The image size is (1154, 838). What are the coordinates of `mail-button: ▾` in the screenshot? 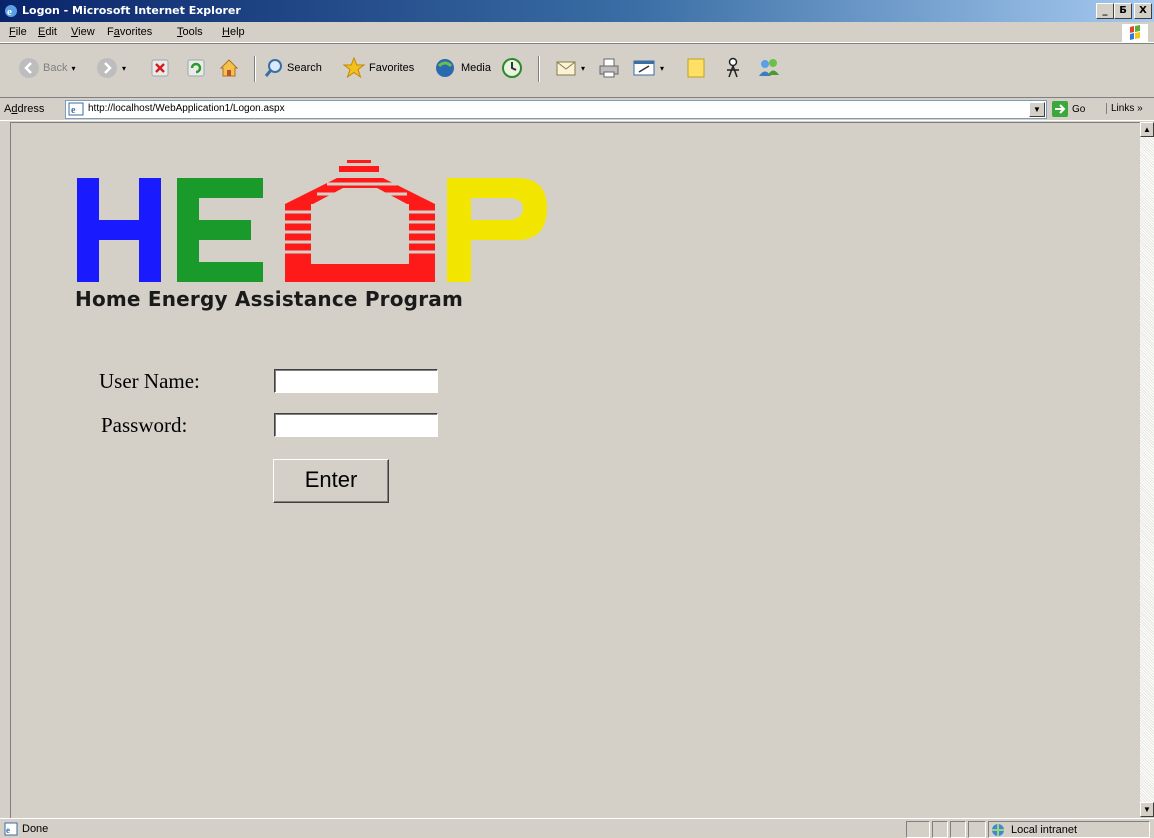 It's located at (570, 68).